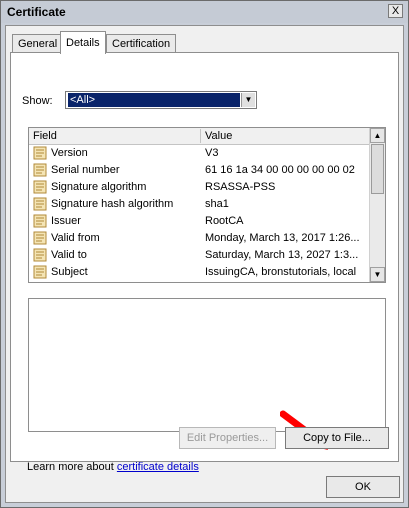  I want to click on learn-more-text: Learn more about certificate details, so click(113, 467).